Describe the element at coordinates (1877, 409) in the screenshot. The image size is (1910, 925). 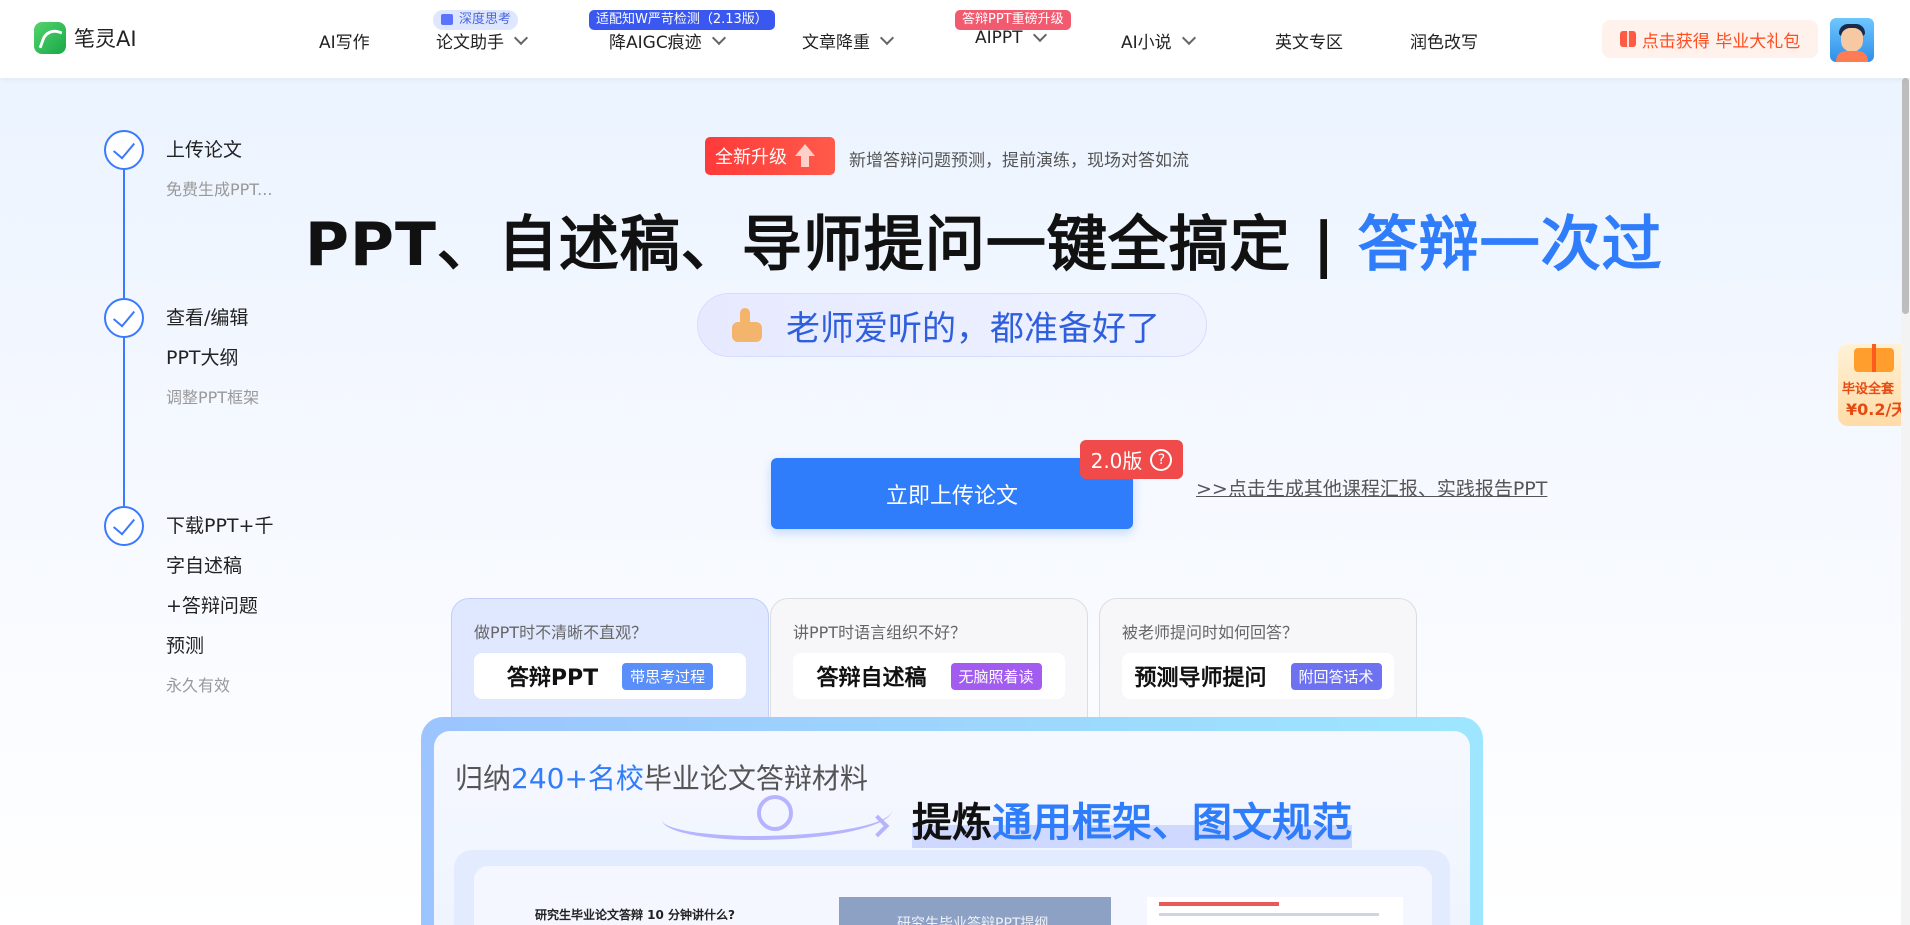
I see `promo-line2: ¥0.2/天` at that location.